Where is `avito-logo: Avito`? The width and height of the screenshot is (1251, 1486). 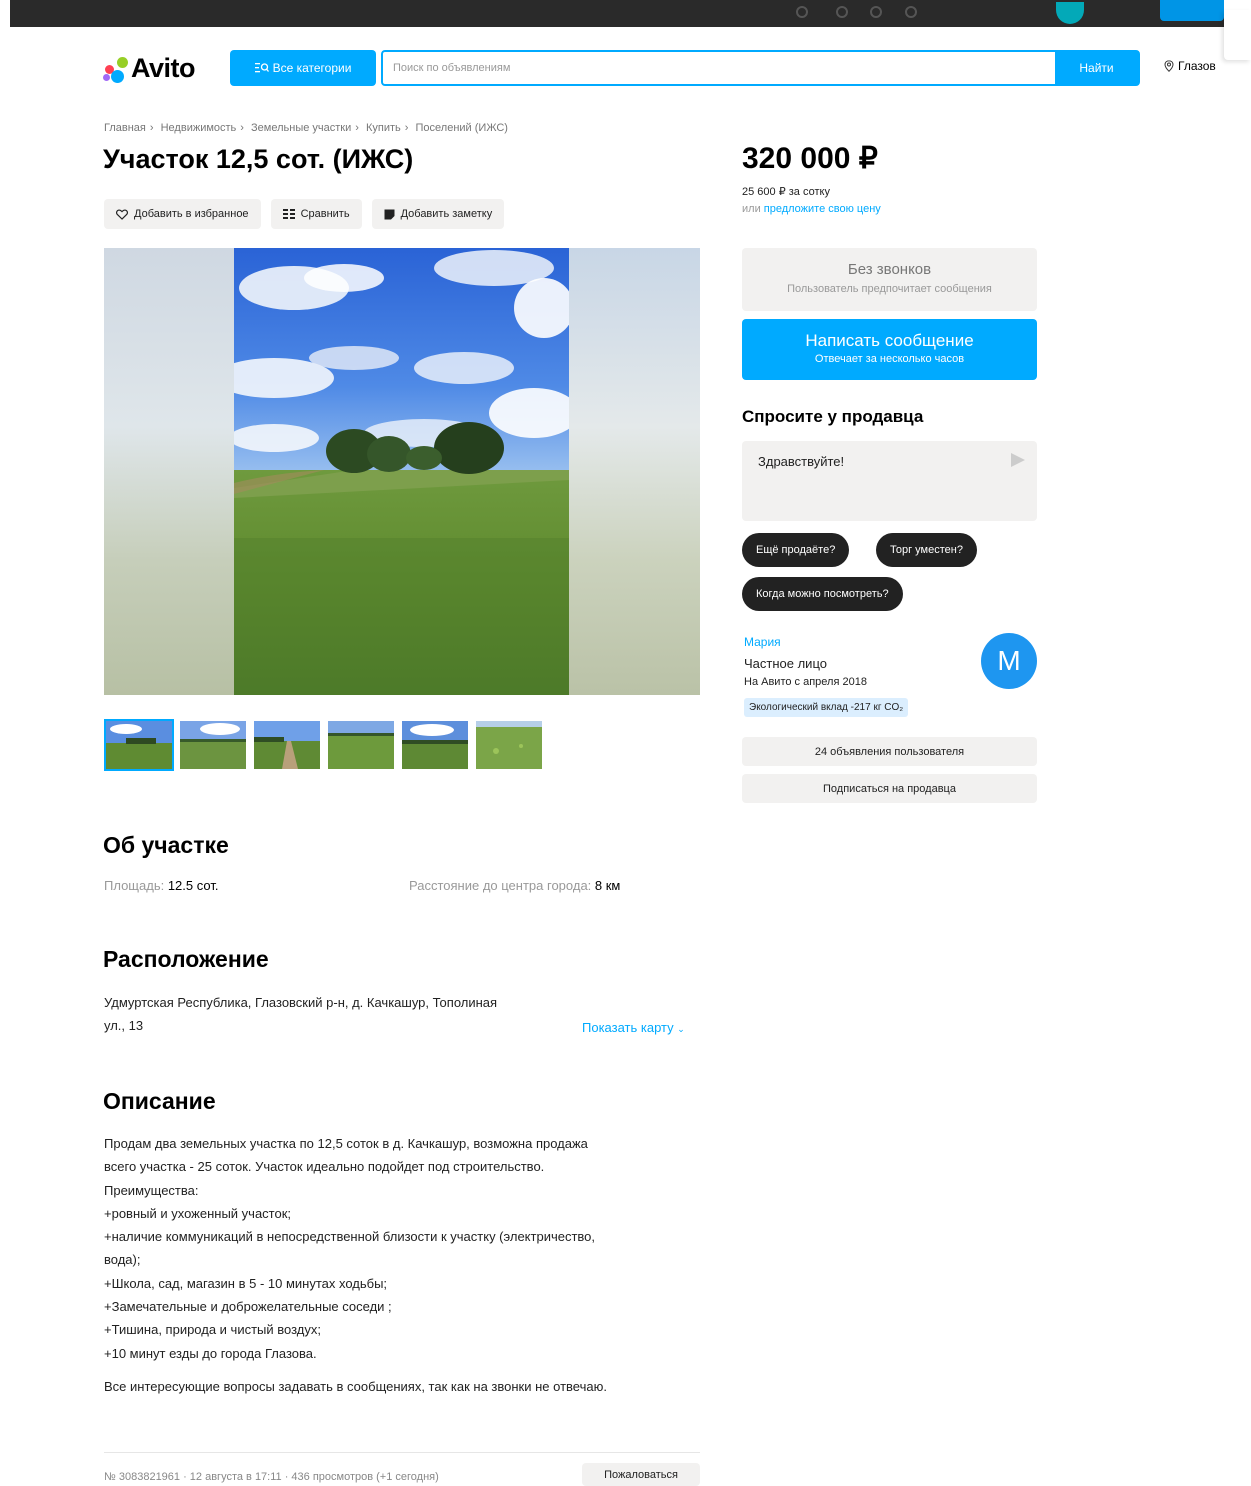
avito-logo: Avito is located at coordinates (149, 68).